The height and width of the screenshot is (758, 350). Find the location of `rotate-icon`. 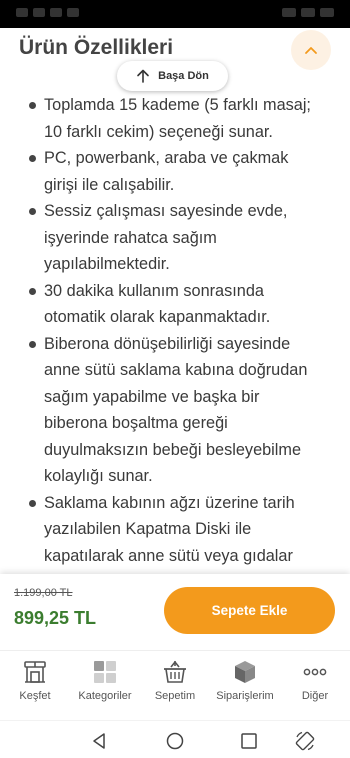

rotate-icon is located at coordinates (305, 741).